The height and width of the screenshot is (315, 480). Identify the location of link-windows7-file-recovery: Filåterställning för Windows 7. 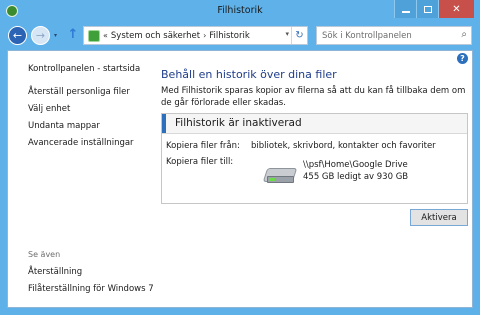
(91, 292).